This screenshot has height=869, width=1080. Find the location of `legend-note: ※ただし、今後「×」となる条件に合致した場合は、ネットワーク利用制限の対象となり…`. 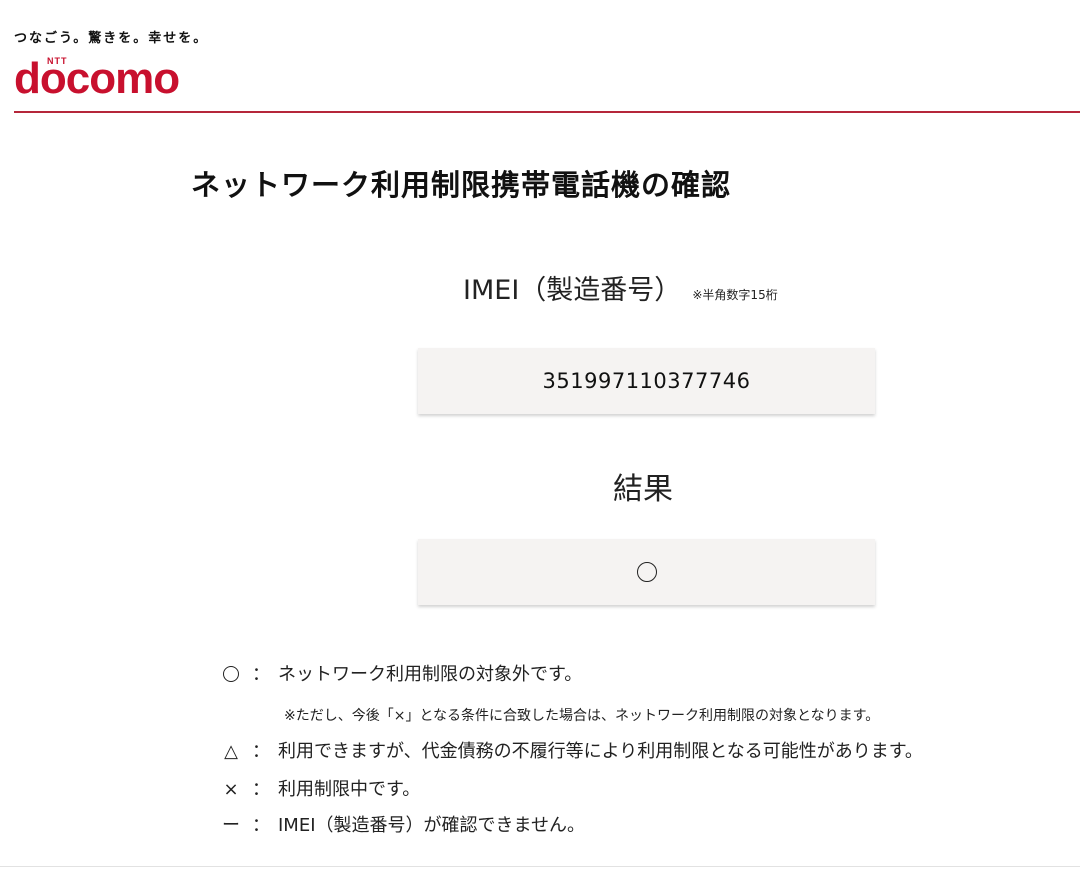

legend-note: ※ただし、今後「×」となる条件に合致した場合は、ネットワーク利用制限の対象となり… is located at coordinates (582, 716).